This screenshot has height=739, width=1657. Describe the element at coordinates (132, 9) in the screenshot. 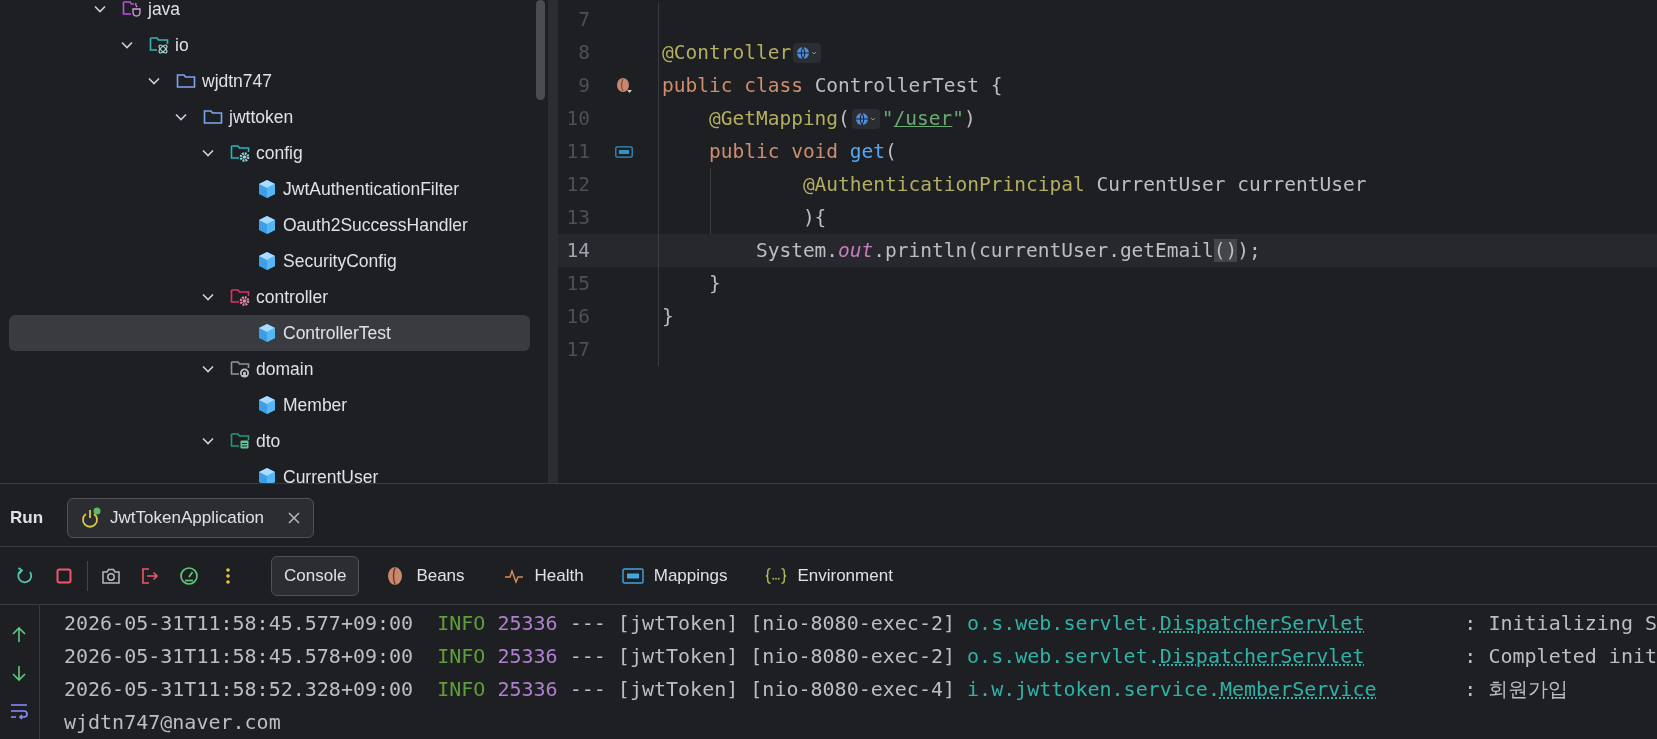

I see `folder-cup-icon` at that location.